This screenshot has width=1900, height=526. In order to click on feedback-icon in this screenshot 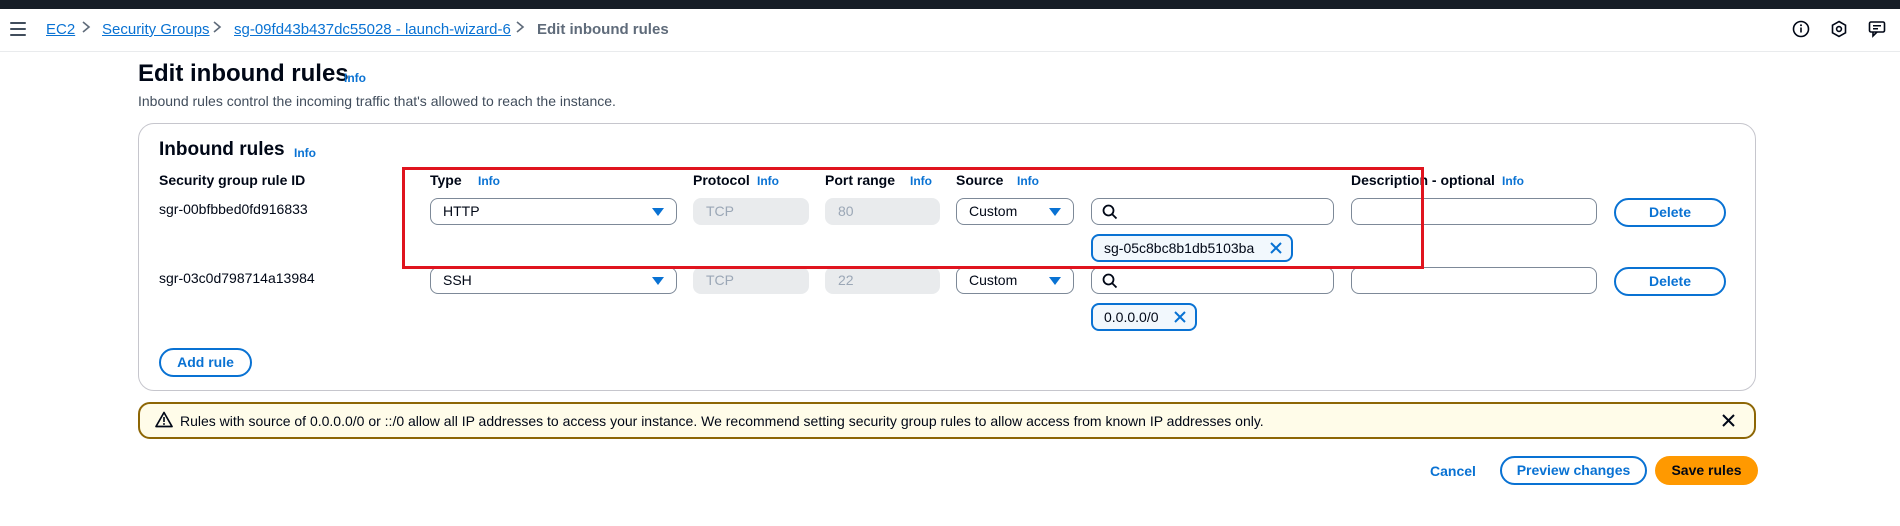, I will do `click(1877, 29)`.